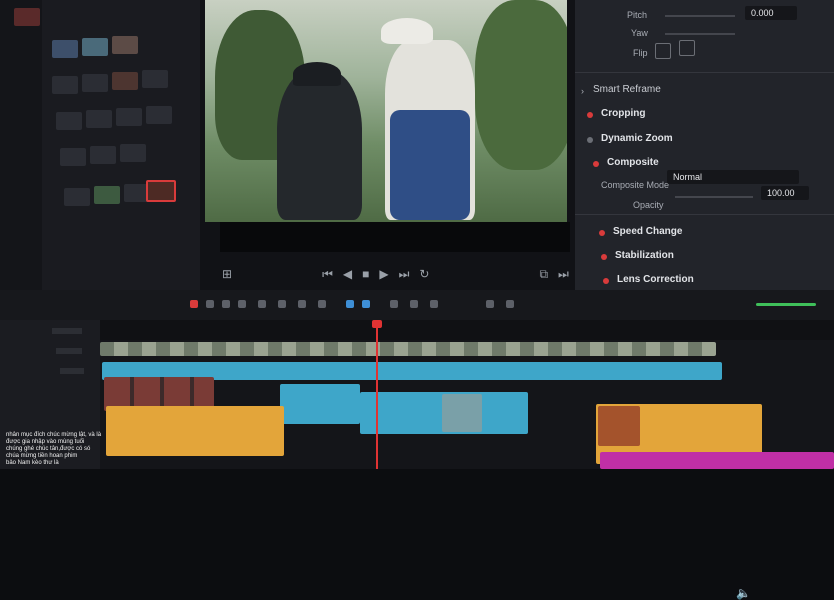 This screenshot has width=834, height=600. What do you see at coordinates (317, 74) in the screenshot?
I see `cap` at bounding box center [317, 74].